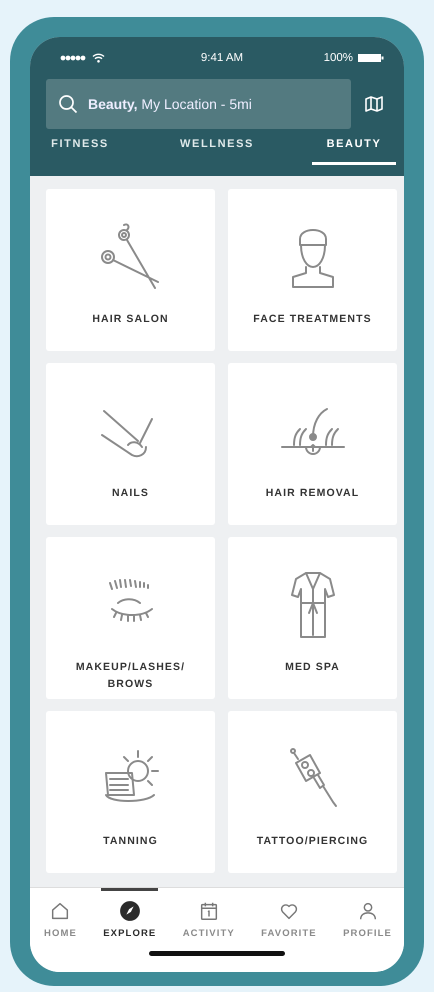 The height and width of the screenshot is (992, 434). I want to click on hair-follicle-icon, so click(312, 431).